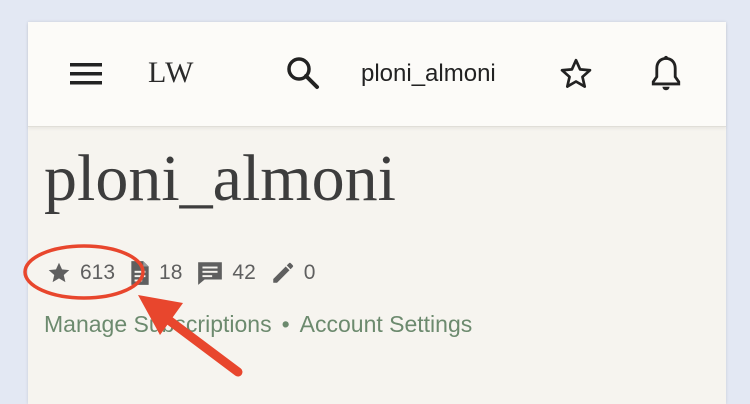 The height and width of the screenshot is (404, 750). I want to click on menu-icon, so click(86, 74).